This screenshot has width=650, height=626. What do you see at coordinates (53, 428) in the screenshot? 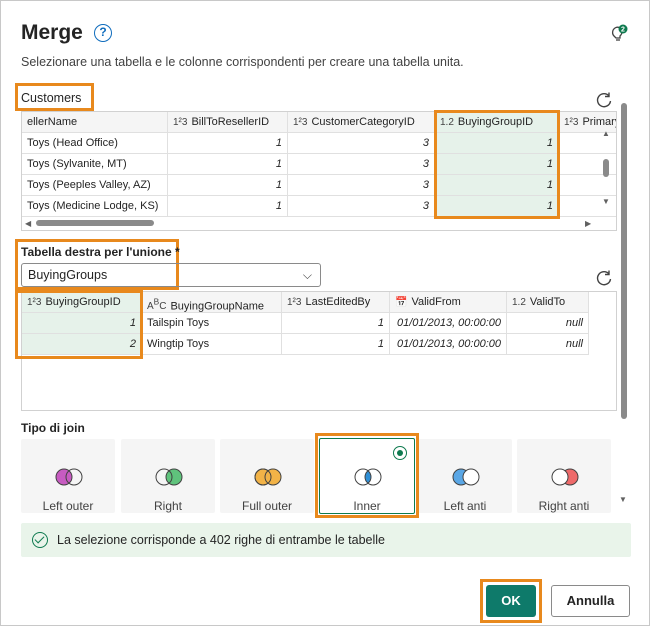
I see `join-type-label: Tipo di join` at bounding box center [53, 428].